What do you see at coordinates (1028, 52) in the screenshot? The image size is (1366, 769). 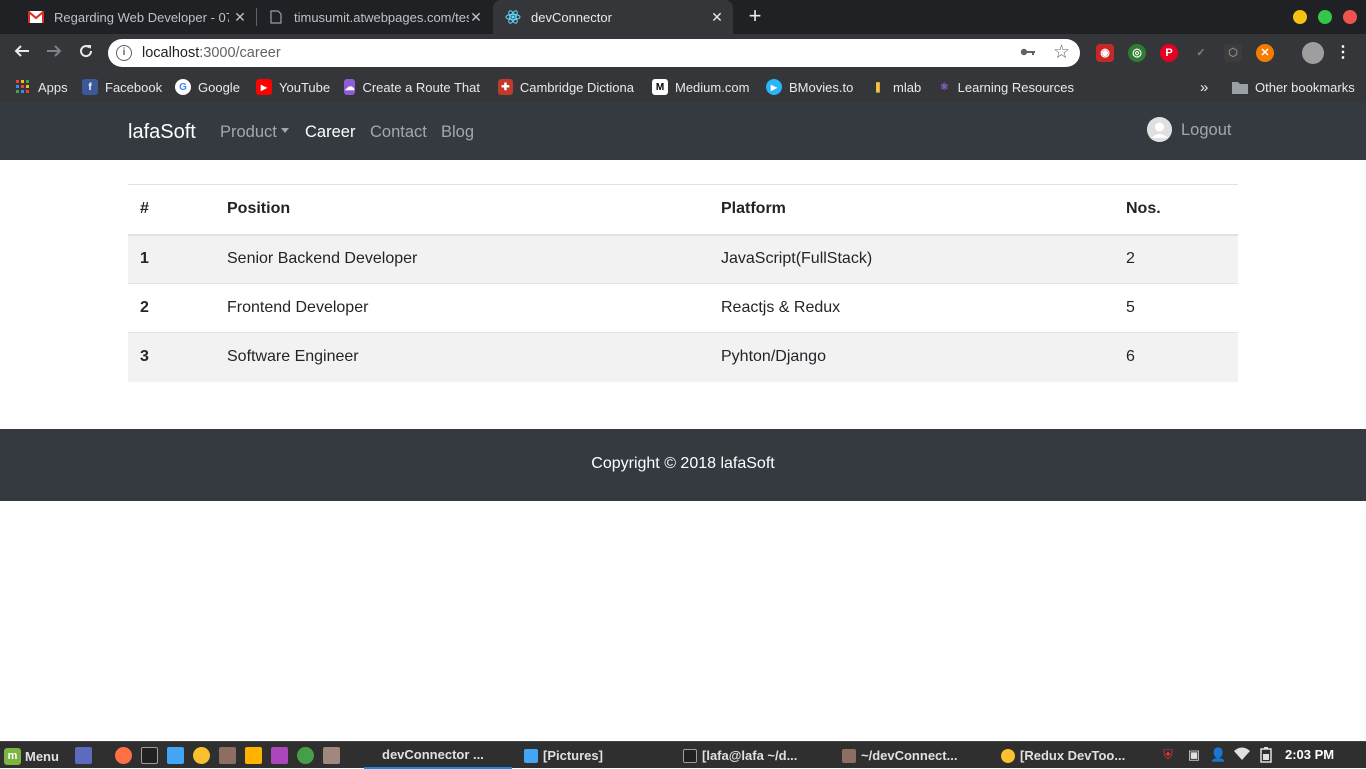 I see `key-icon` at bounding box center [1028, 52].